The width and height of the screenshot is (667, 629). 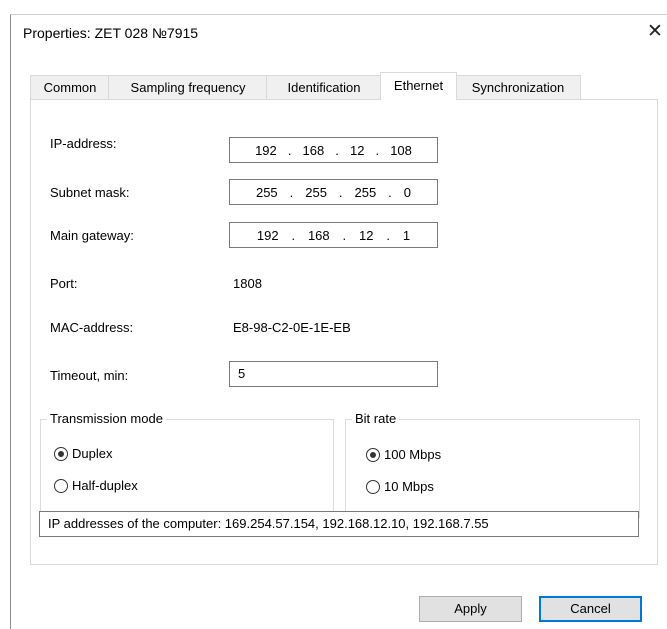 I want to click on ip-octet: 12, so click(x=357, y=150).